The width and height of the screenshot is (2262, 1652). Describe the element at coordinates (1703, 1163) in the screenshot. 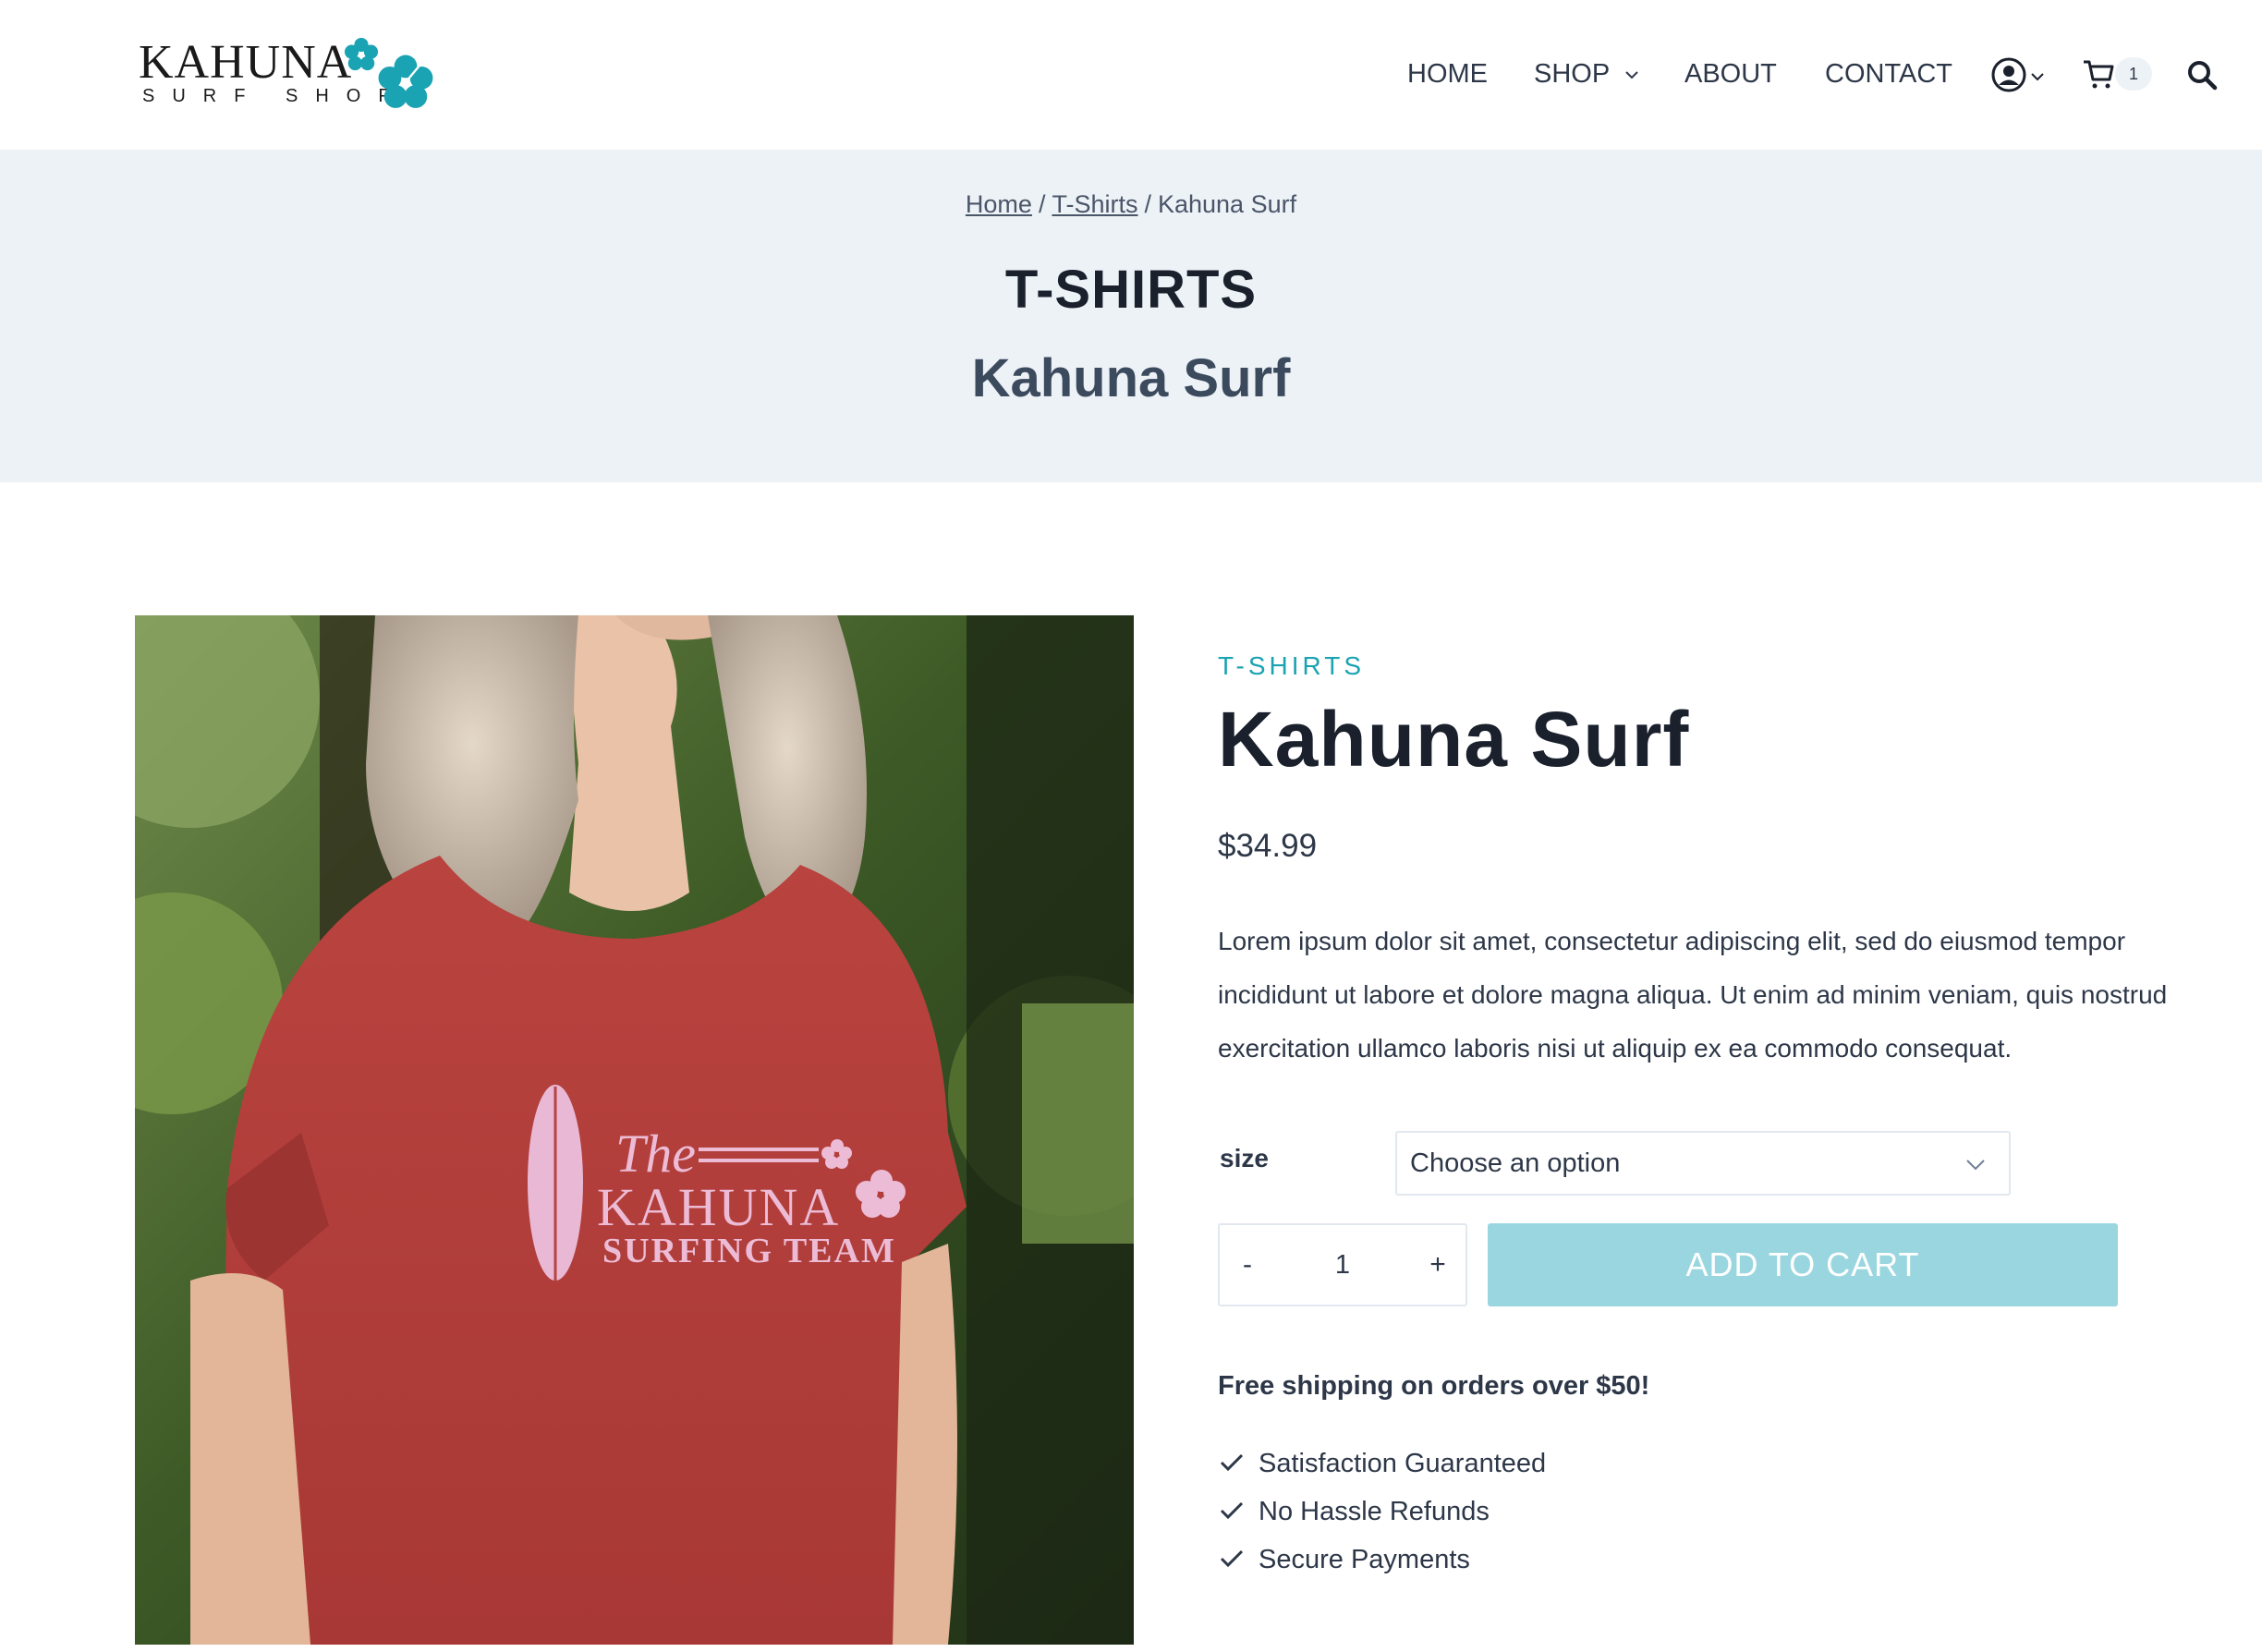

I see `size-select: Choose an option` at that location.